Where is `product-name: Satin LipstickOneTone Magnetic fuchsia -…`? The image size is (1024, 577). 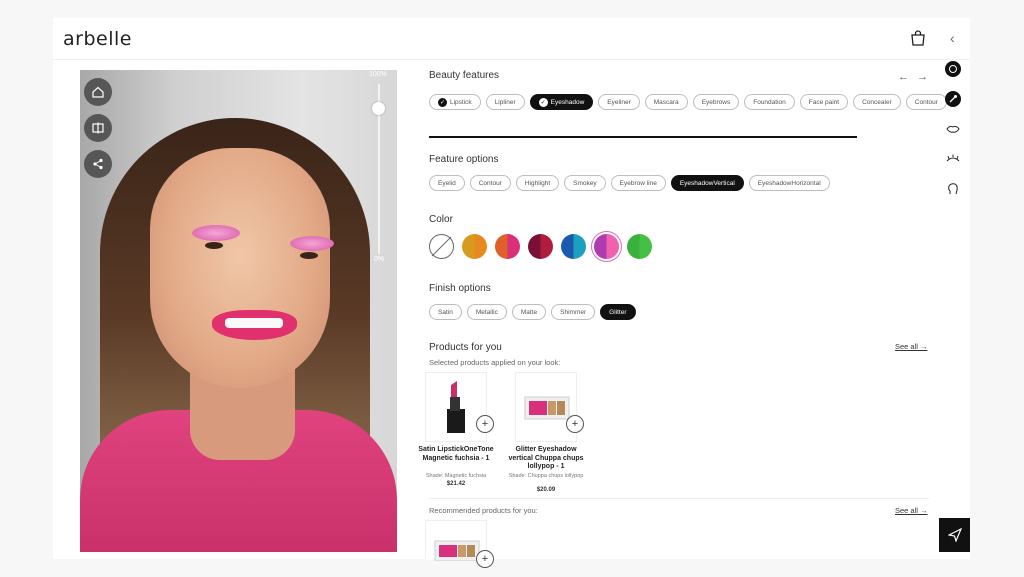
product-name: Satin LipstickOneTone Magnetic fuchsia -… is located at coordinates (456, 454).